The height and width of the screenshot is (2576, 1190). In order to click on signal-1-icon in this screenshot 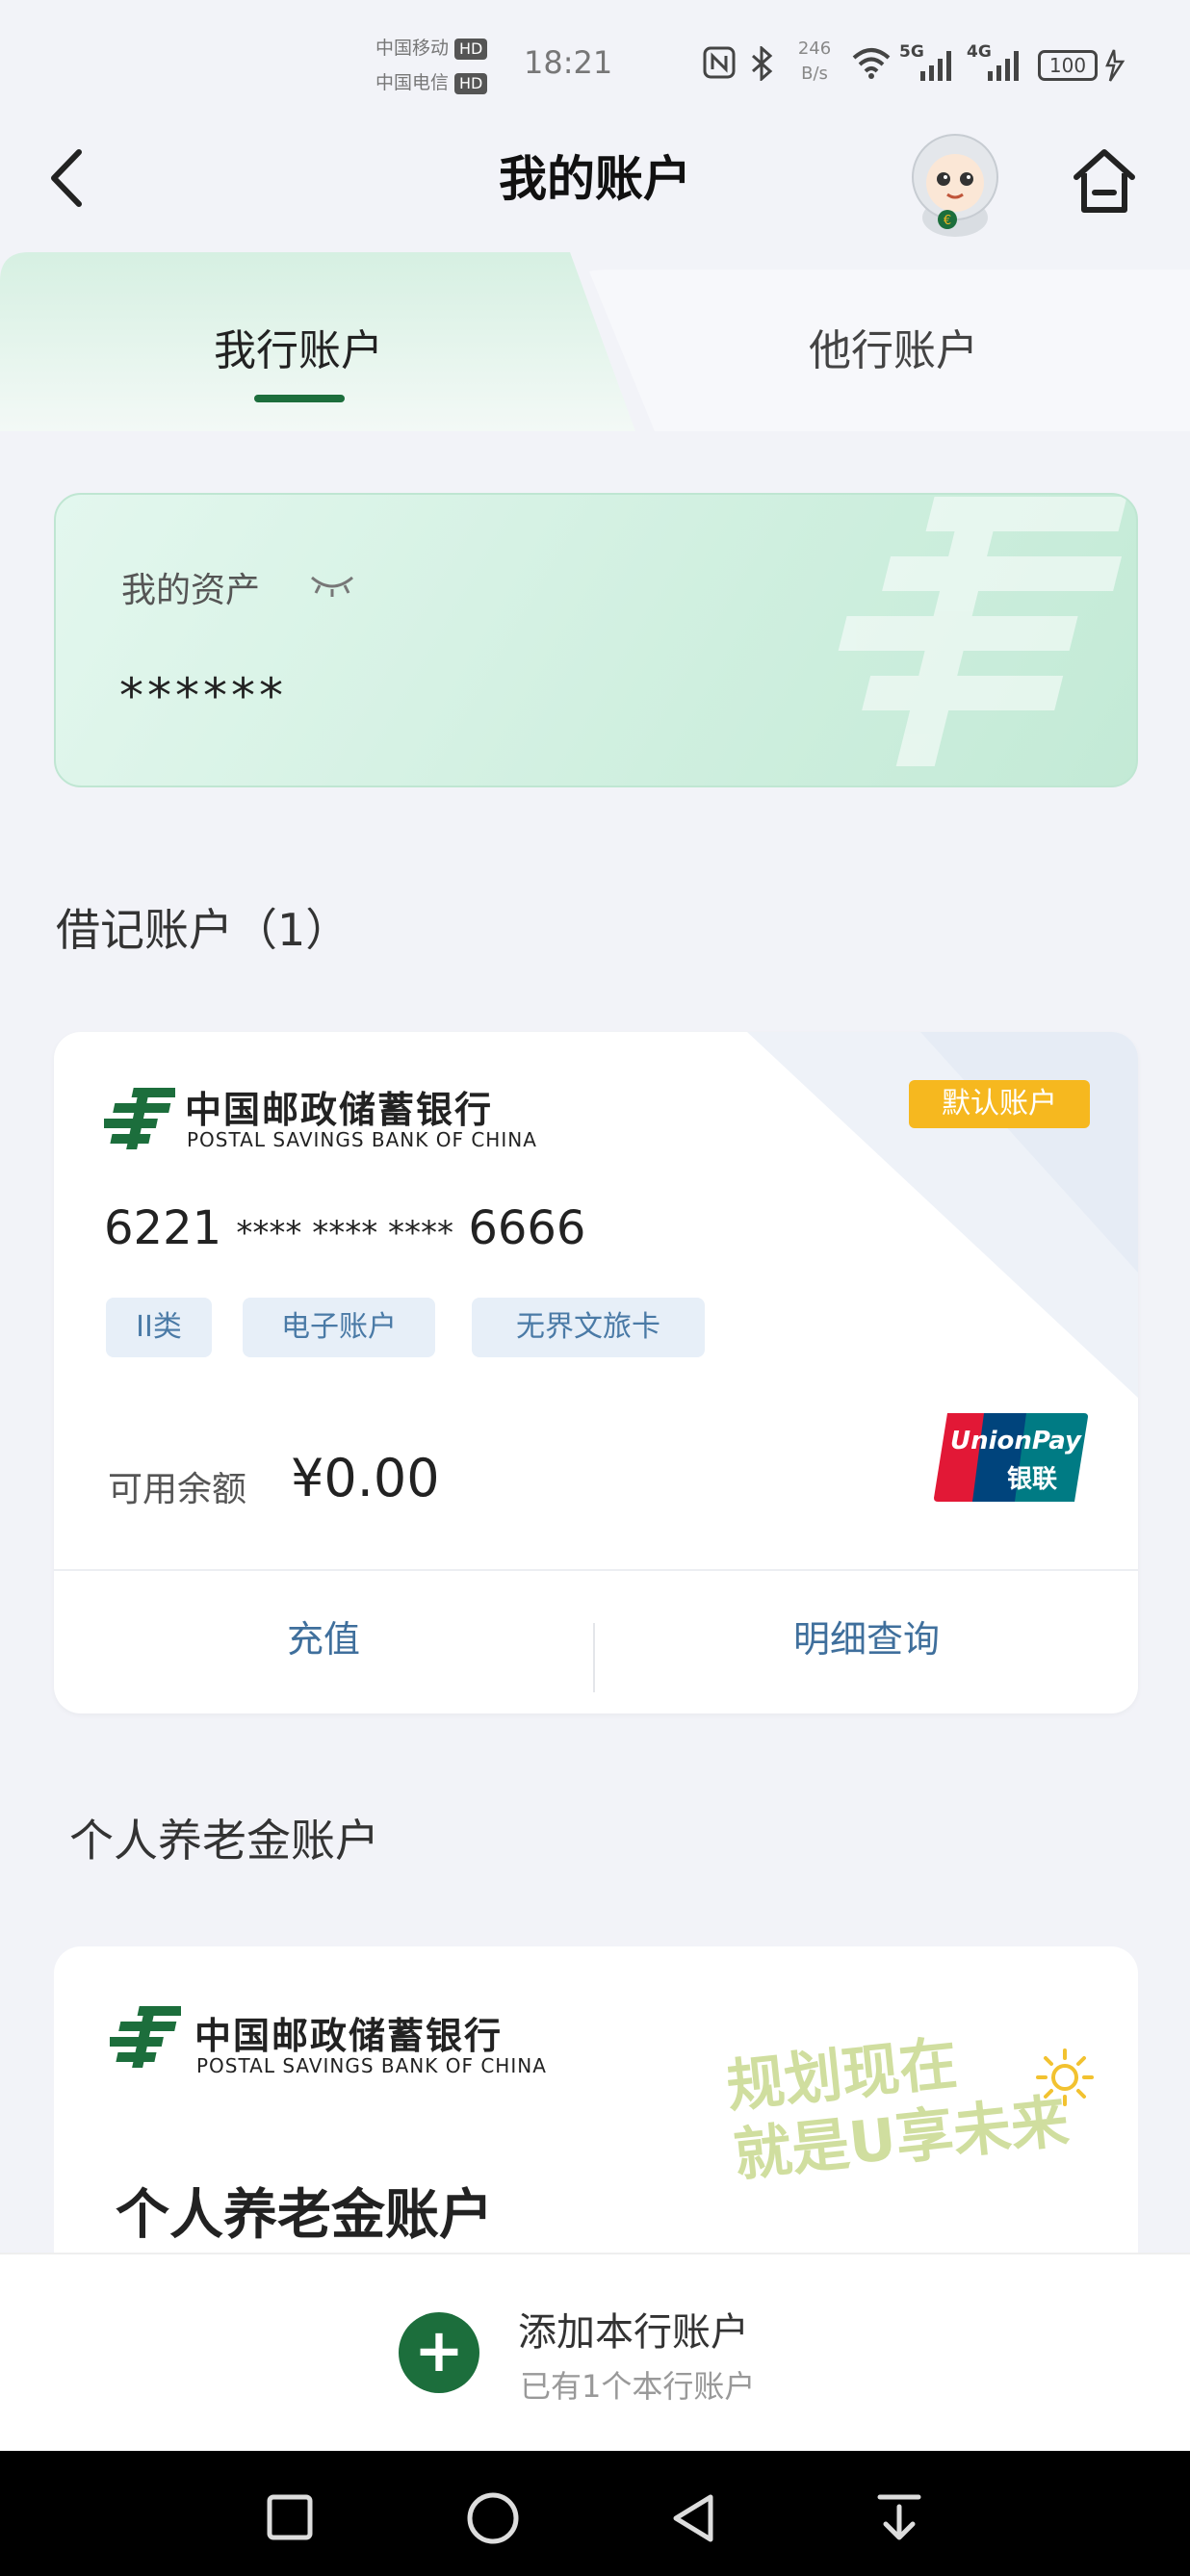, I will do `click(938, 66)`.